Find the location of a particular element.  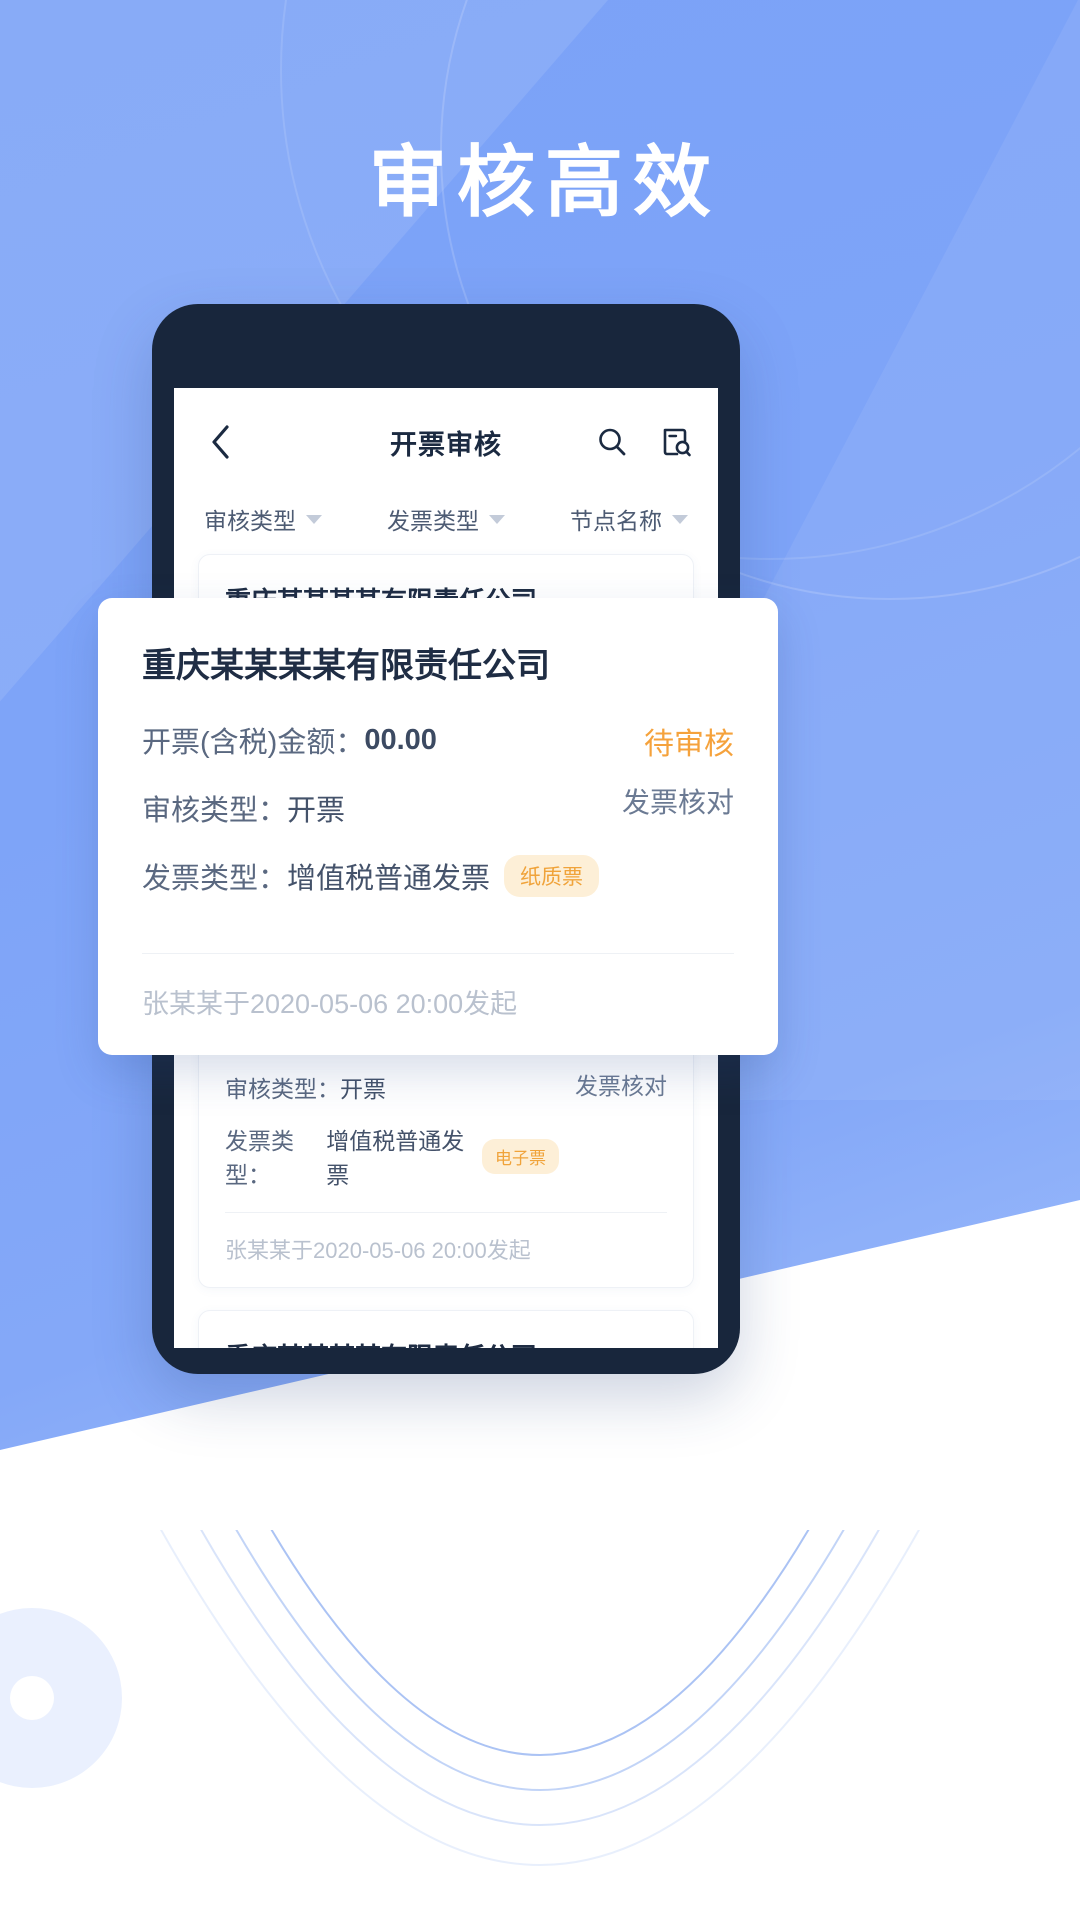

card-company-name: 重庆某某某某有限责任公司 is located at coordinates (446, 1342).